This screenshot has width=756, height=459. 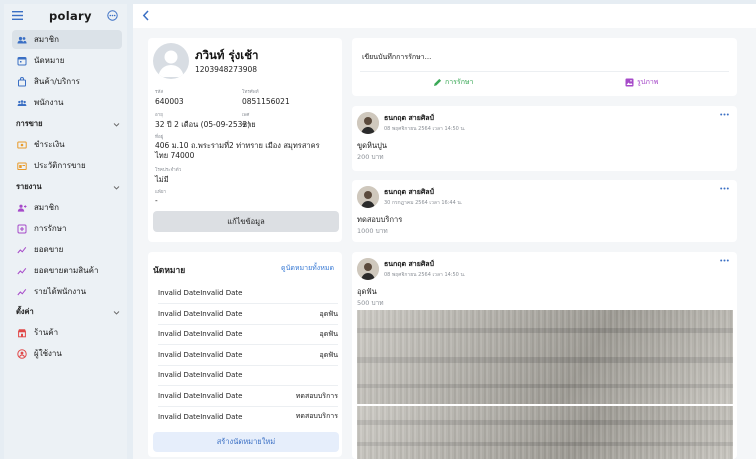 What do you see at coordinates (246, 221) in the screenshot?
I see `edit-profile-button: แก้ไขข้อมูล` at bounding box center [246, 221].